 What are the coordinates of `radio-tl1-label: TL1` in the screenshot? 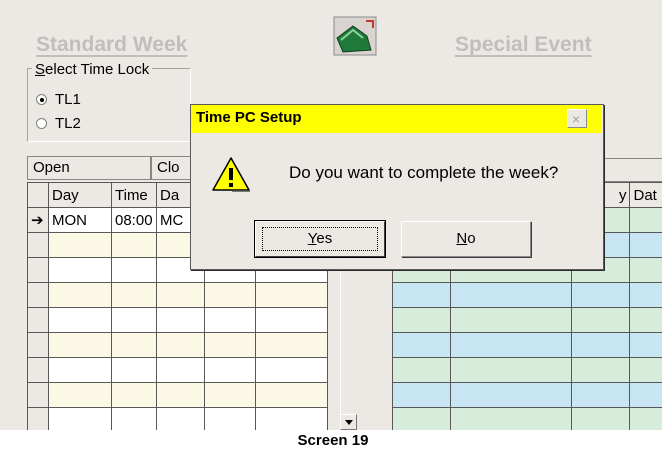 It's located at (68, 99).